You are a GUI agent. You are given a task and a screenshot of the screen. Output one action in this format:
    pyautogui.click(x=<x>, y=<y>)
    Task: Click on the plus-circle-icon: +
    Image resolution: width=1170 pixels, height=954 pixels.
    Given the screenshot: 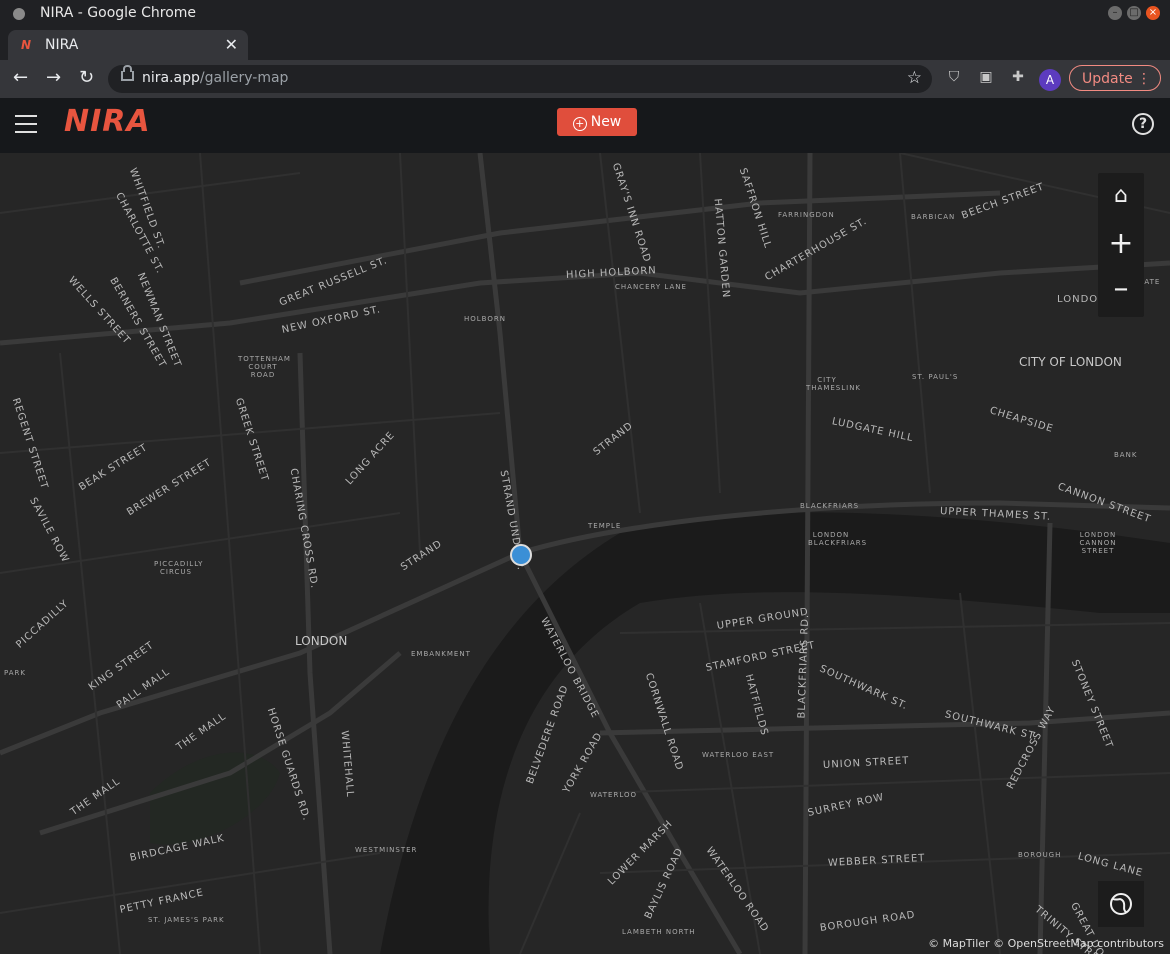 What is the action you would take?
    pyautogui.click(x=579, y=124)
    